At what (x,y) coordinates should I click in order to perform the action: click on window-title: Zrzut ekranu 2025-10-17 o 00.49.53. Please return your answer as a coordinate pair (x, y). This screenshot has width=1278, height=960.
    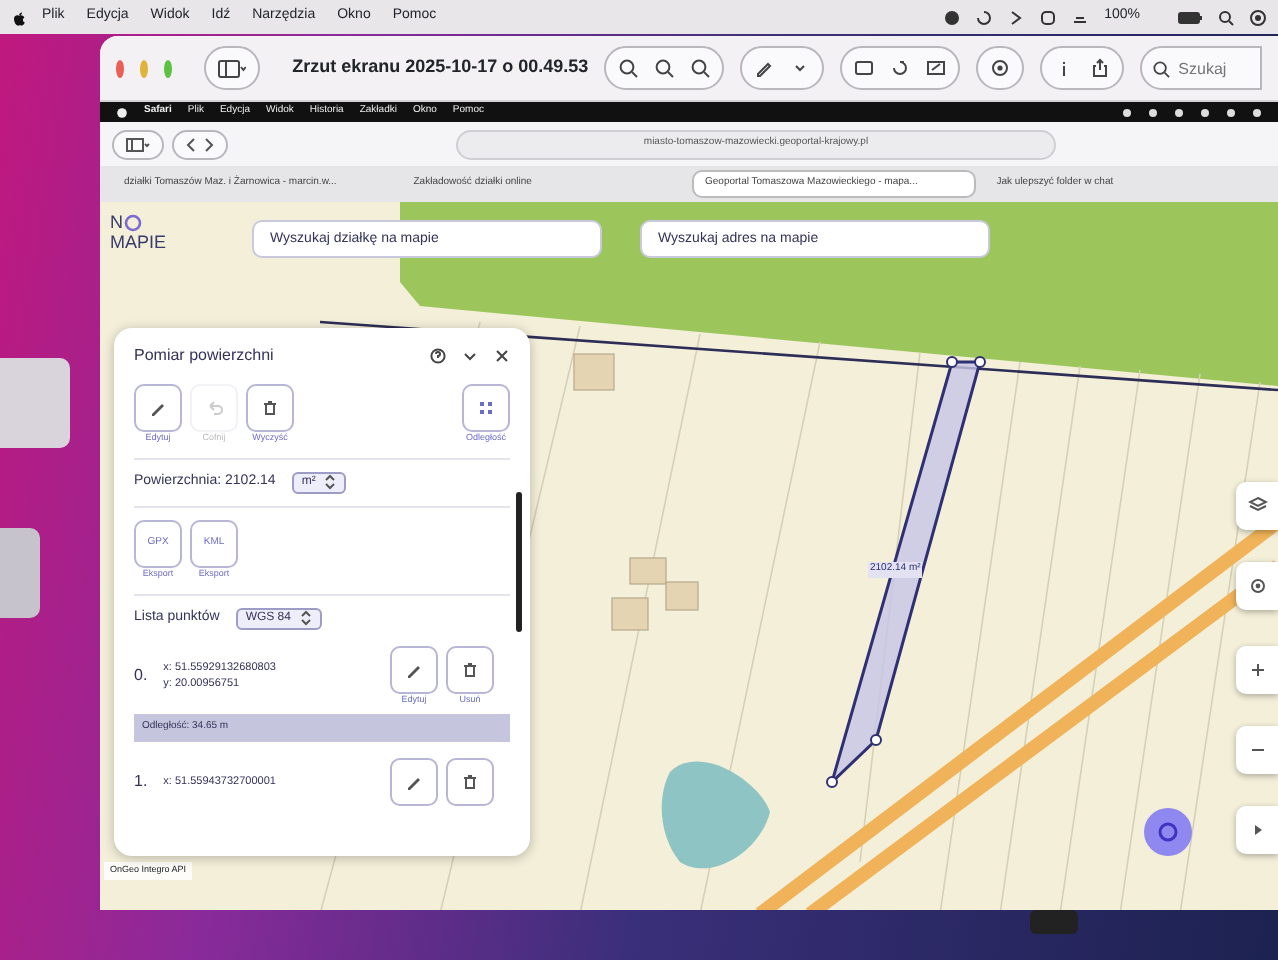
    Looking at the image, I should click on (440, 67).